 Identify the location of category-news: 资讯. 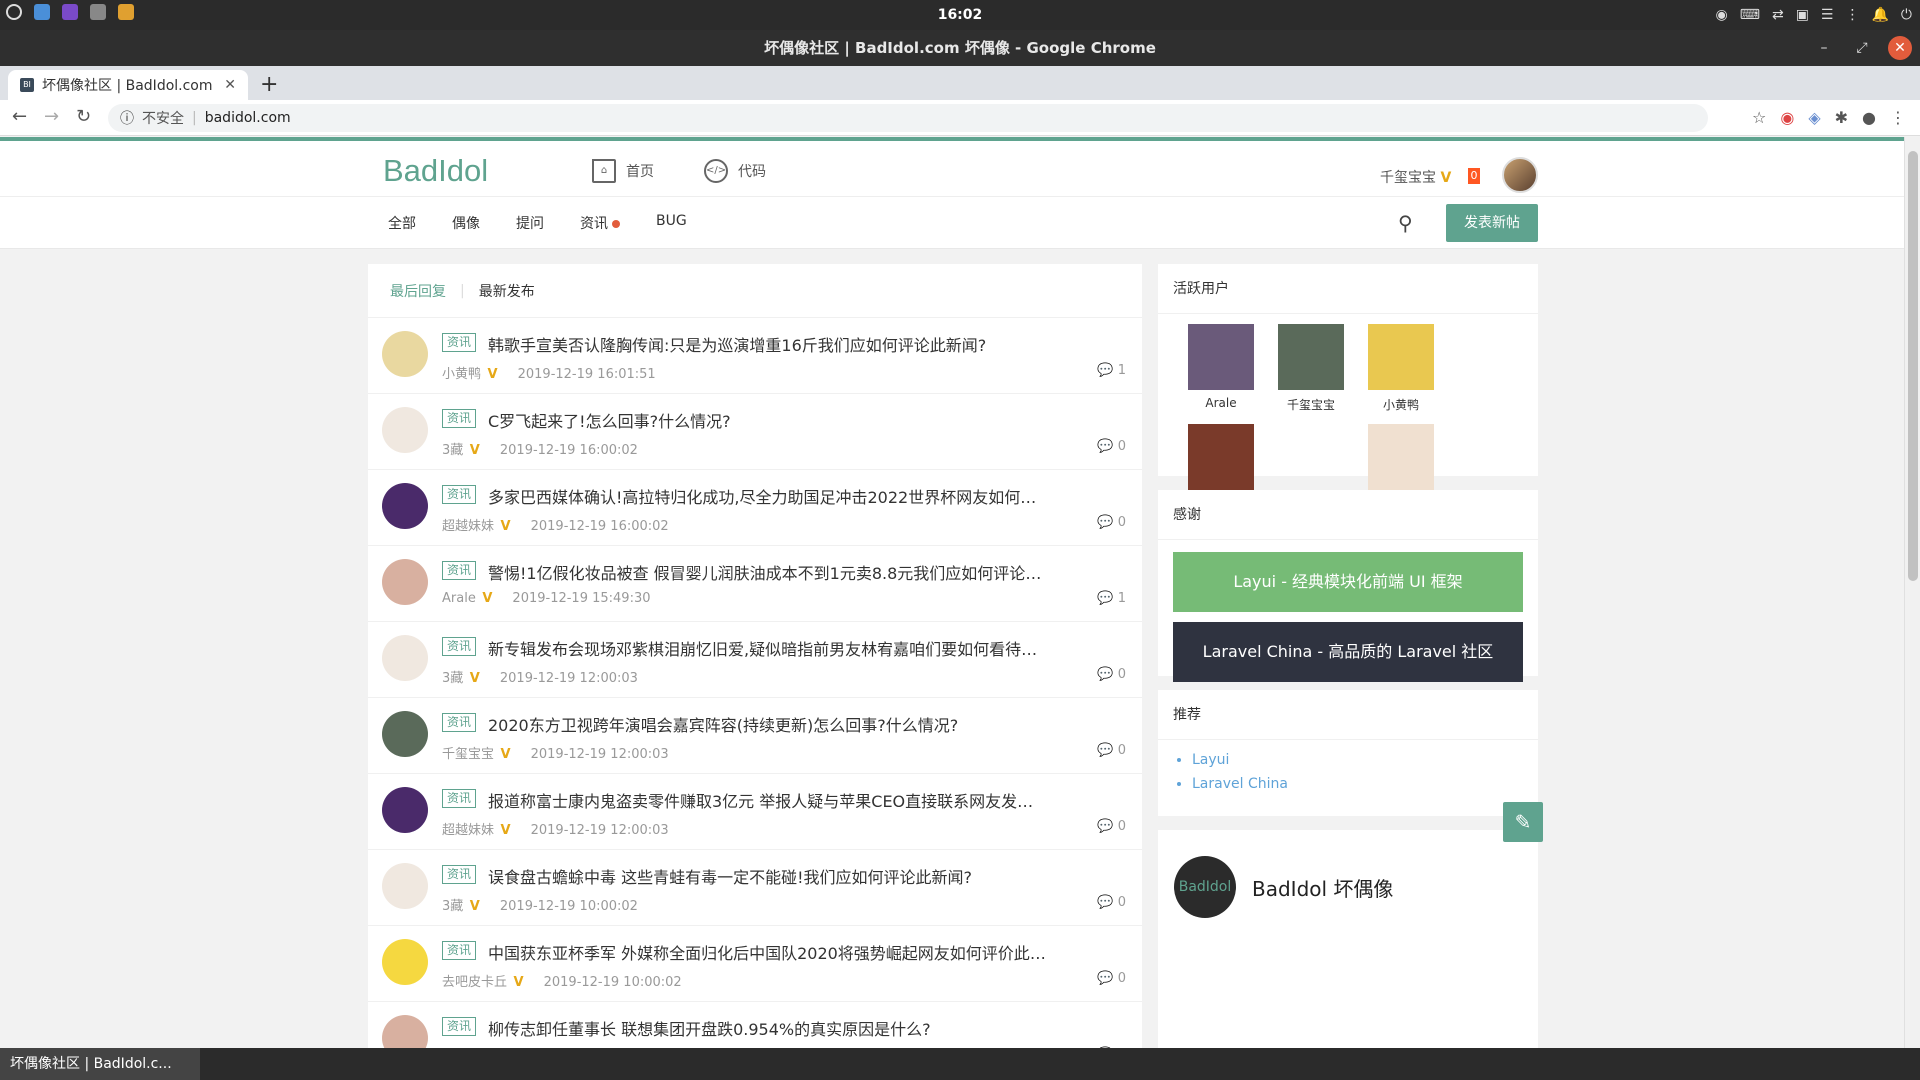
(600, 223).